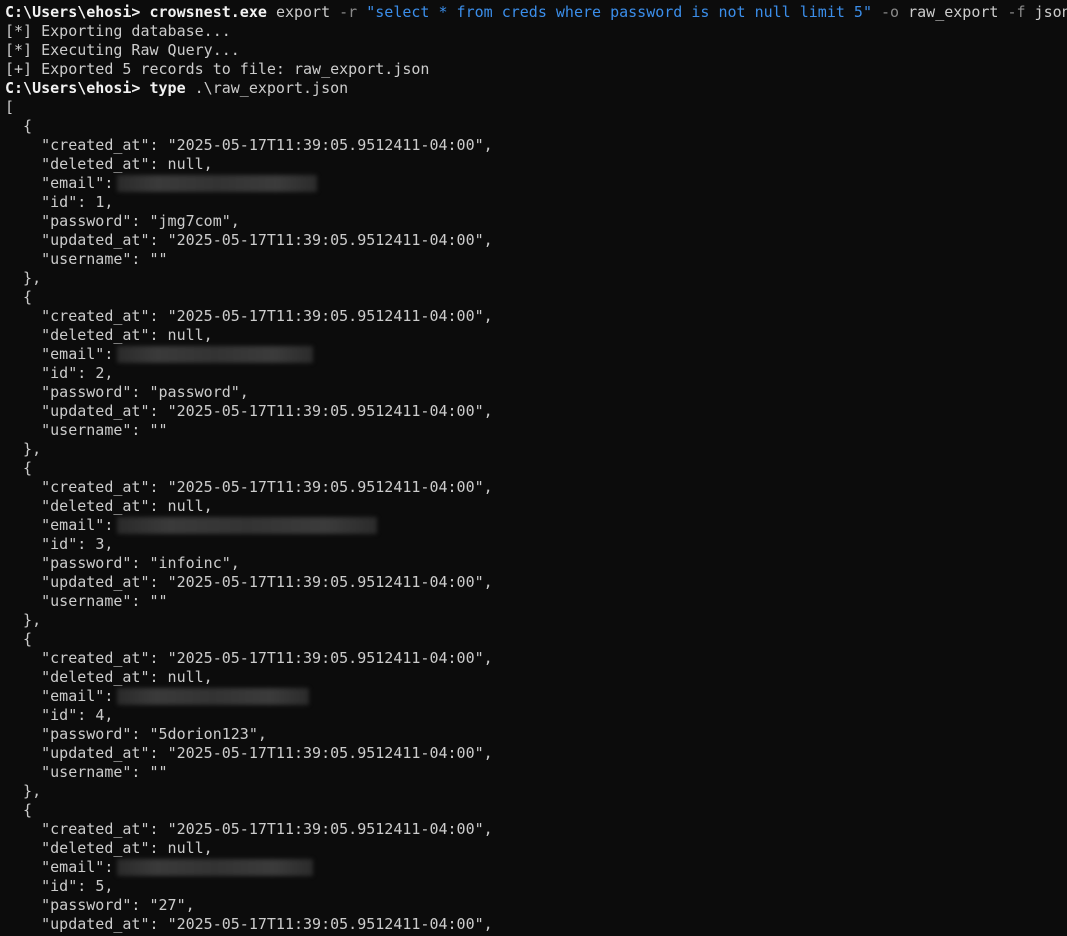 The image size is (1067, 936). I want to click on field-password: "password": "password",, so click(127, 392).